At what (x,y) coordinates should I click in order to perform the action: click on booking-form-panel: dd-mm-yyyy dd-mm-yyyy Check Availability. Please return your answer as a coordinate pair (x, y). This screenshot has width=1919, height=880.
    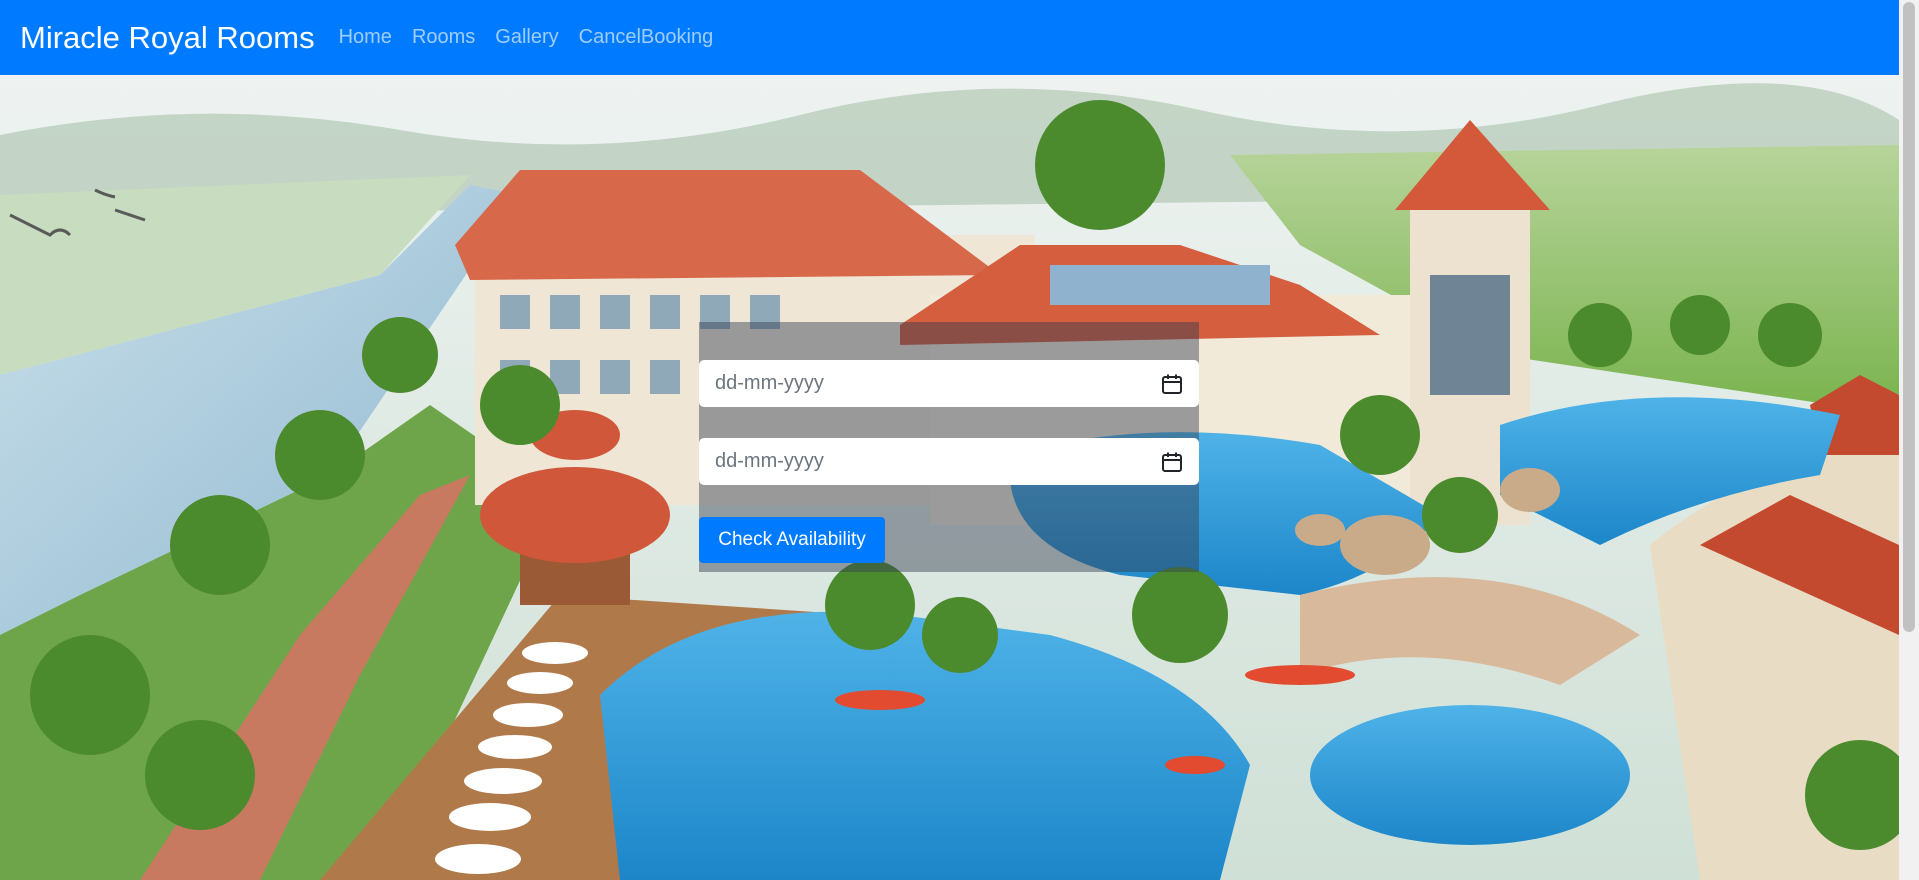
    Looking at the image, I should click on (949, 447).